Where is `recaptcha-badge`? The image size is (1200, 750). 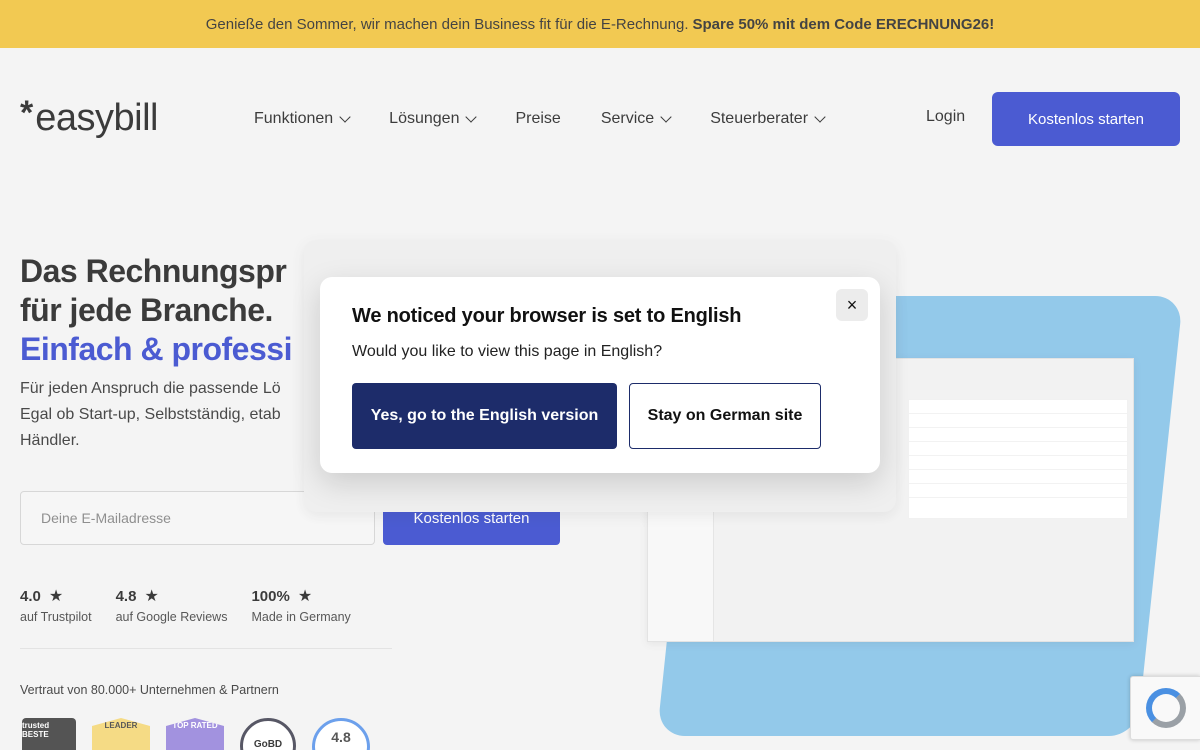 recaptcha-badge is located at coordinates (1165, 708).